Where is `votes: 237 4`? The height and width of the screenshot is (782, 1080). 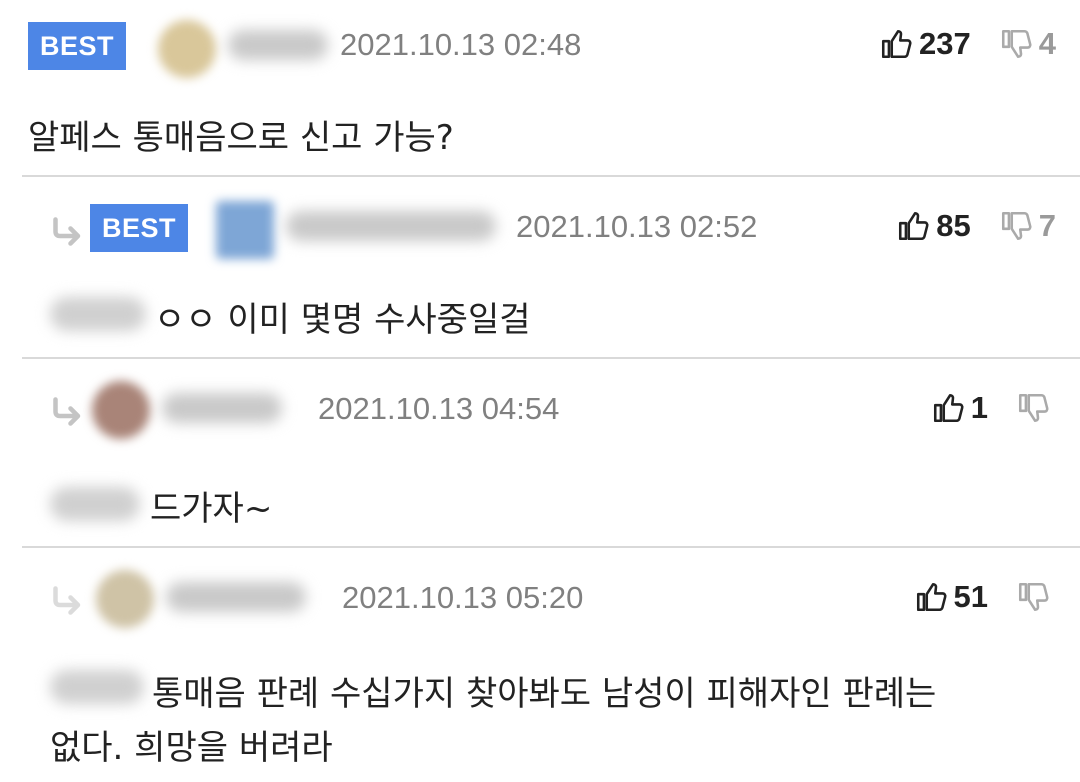
votes: 237 4 is located at coordinates (967, 44).